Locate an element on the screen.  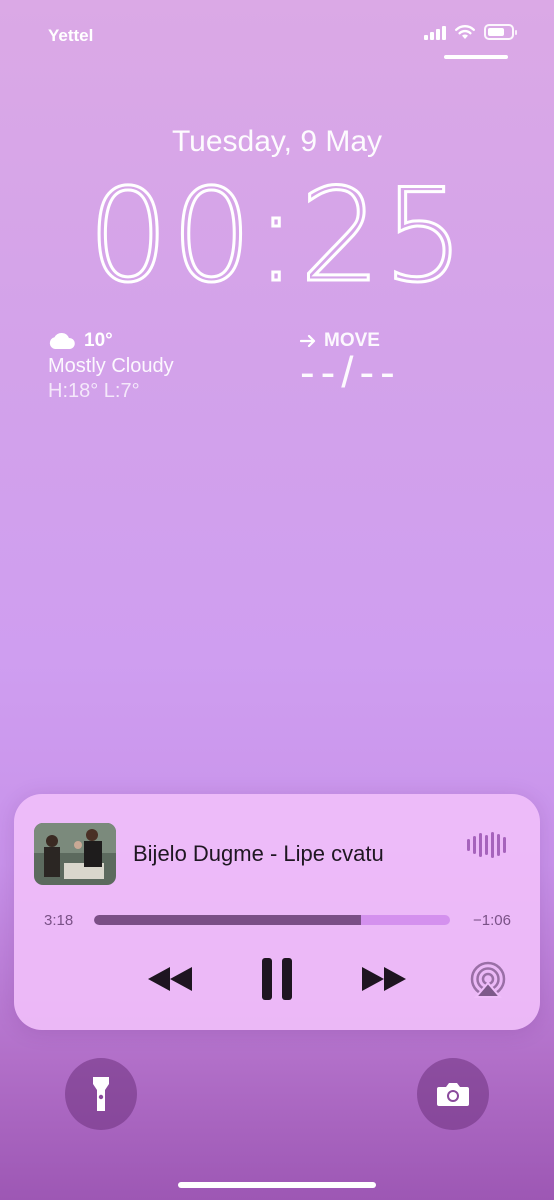
airplay-icon is located at coordinates (488, 979).